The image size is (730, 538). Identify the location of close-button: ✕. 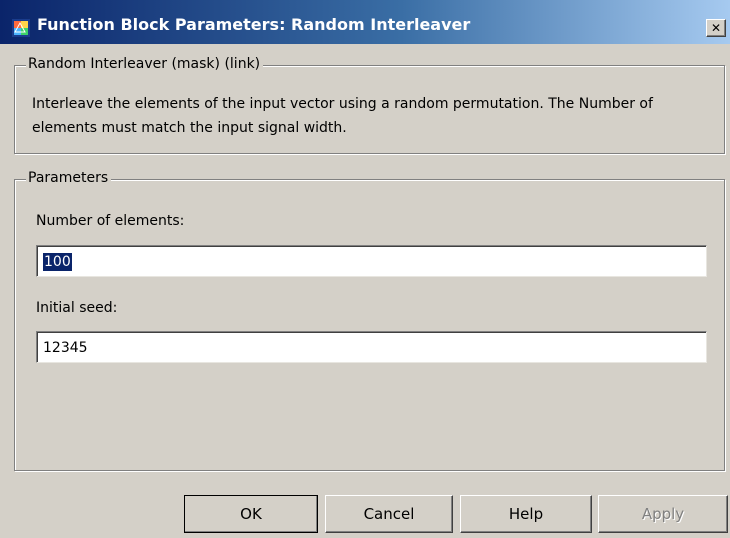
(716, 28).